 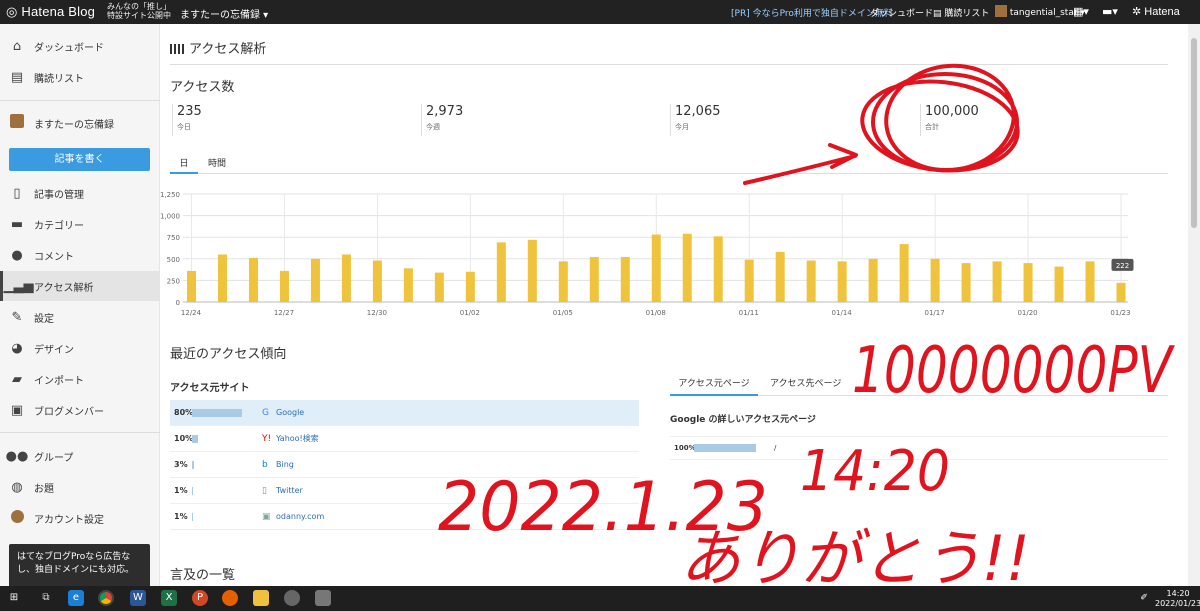 I want to click on clock-time: 14:20, so click(x=1178, y=593).